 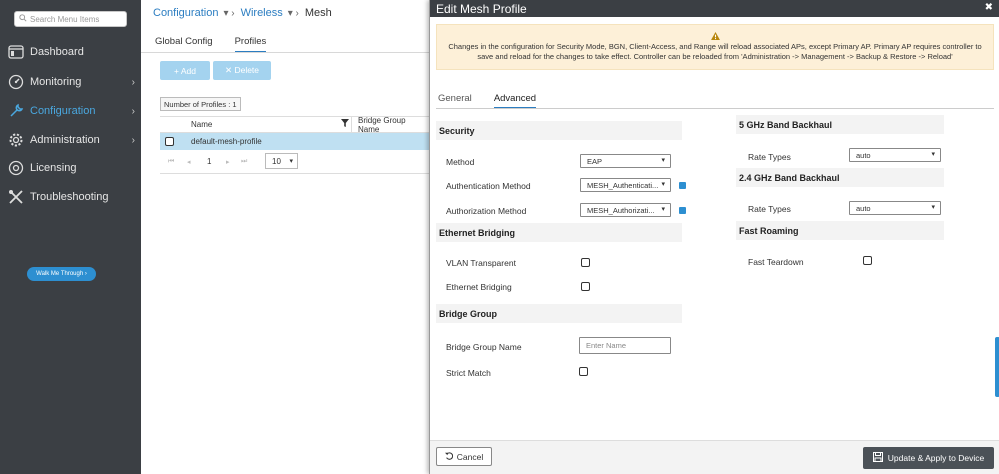 I want to click on first-page-icon: ⏮, so click(x=171, y=162).